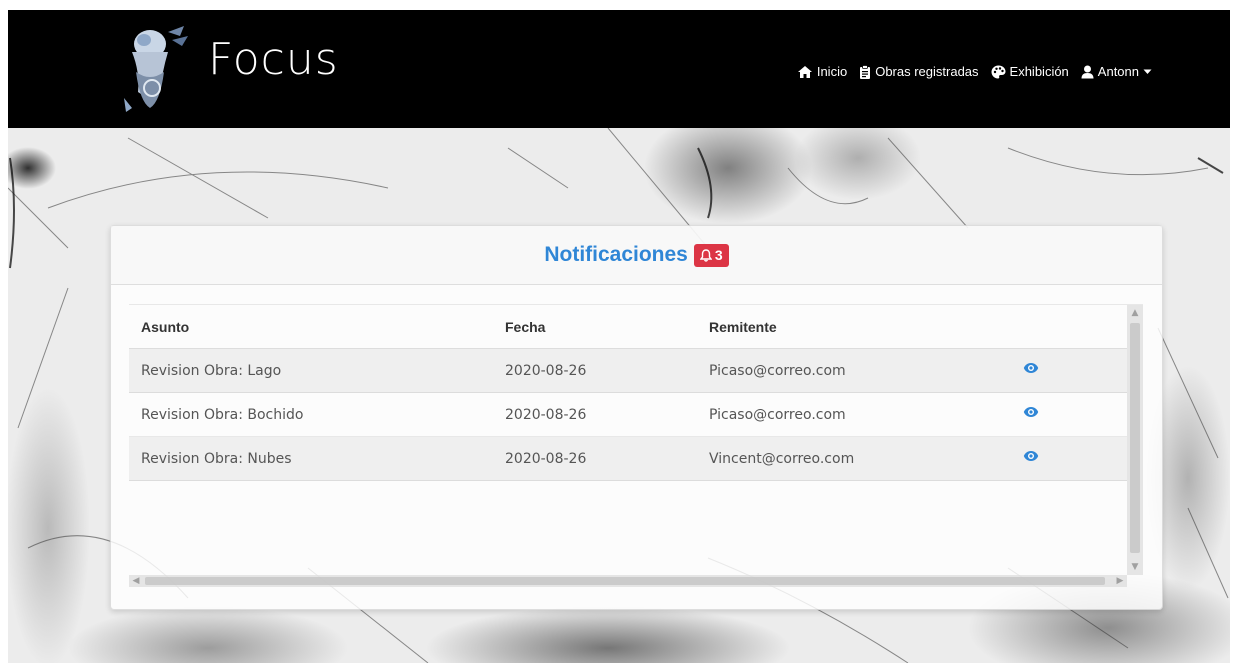 This screenshot has width=1236, height=663. I want to click on nav-item-inicio: Inicio, so click(822, 71).